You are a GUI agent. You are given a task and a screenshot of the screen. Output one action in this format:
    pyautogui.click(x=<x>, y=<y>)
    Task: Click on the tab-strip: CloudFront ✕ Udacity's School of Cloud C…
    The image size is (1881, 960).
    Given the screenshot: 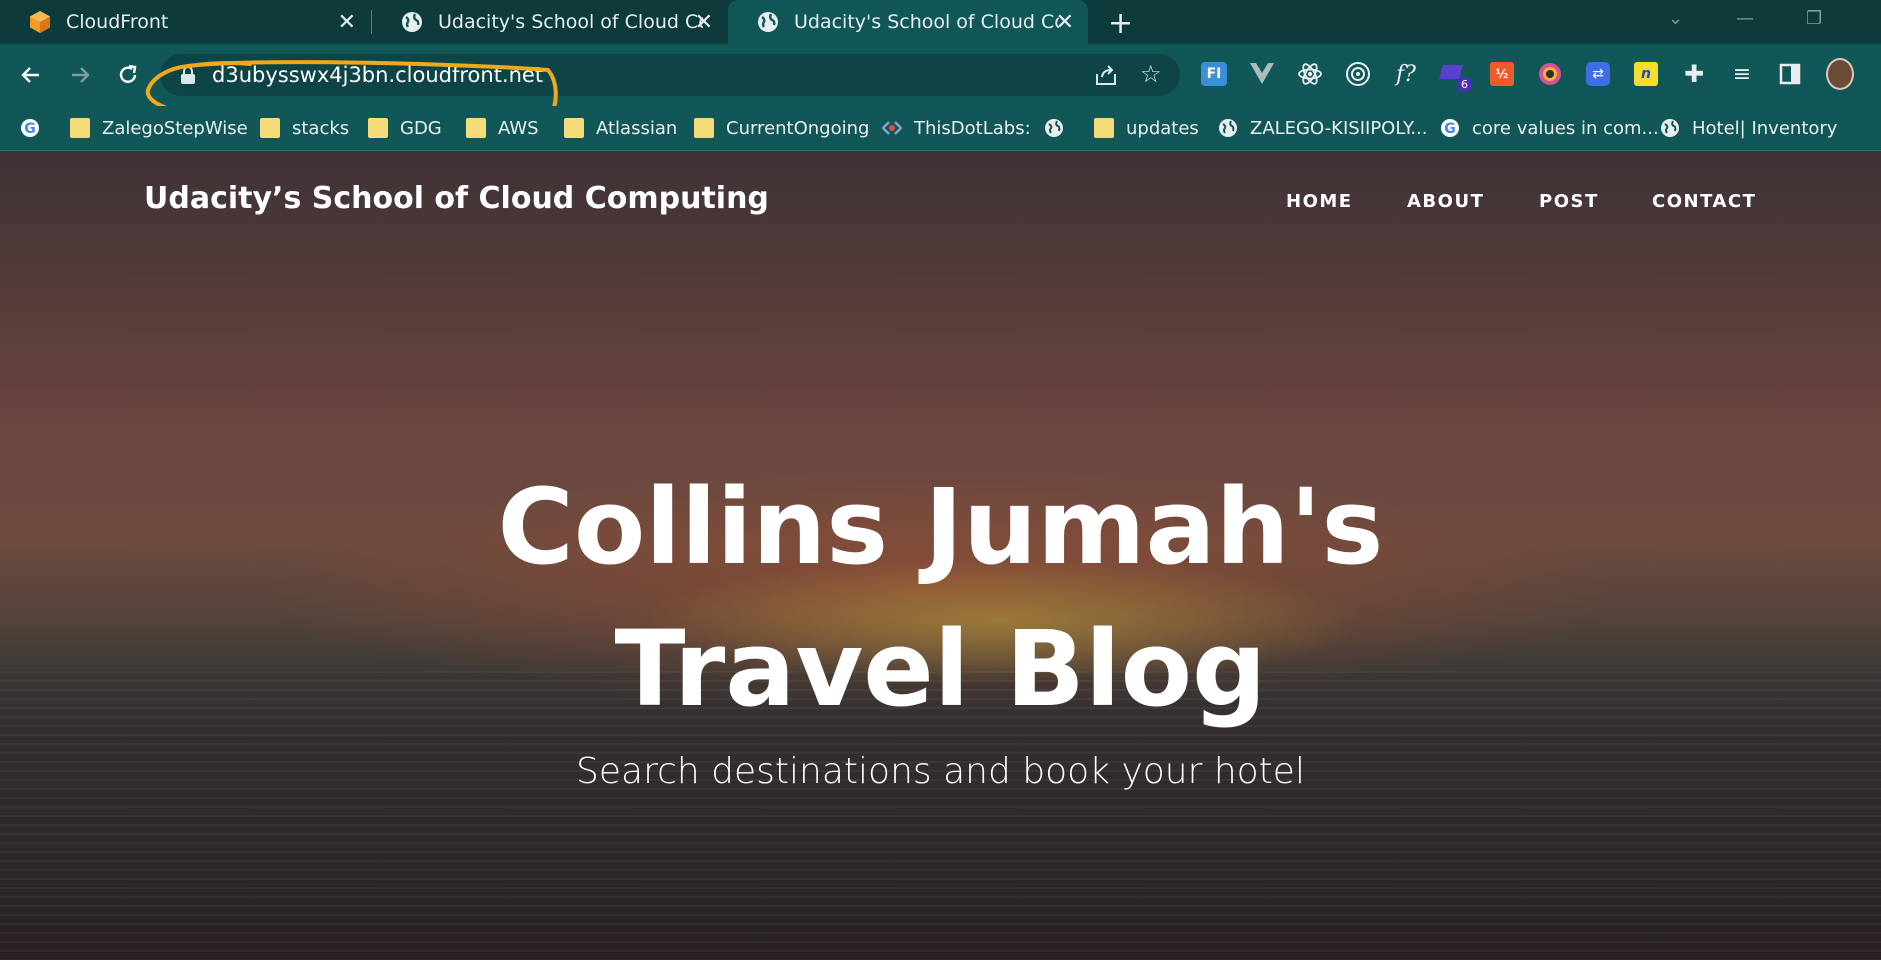 What is the action you would take?
    pyautogui.click(x=940, y=22)
    